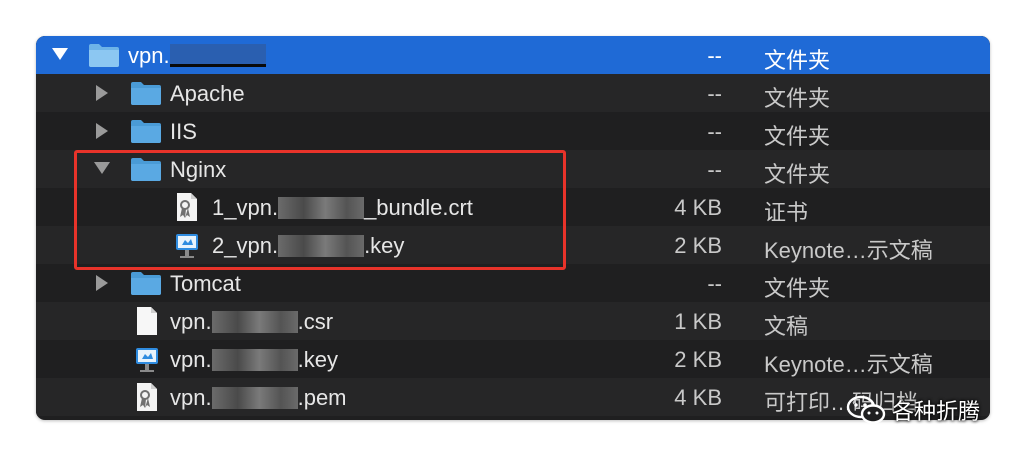 The width and height of the screenshot is (1026, 456). What do you see at coordinates (698, 321) in the screenshot?
I see `file-size: 1 KB` at bounding box center [698, 321].